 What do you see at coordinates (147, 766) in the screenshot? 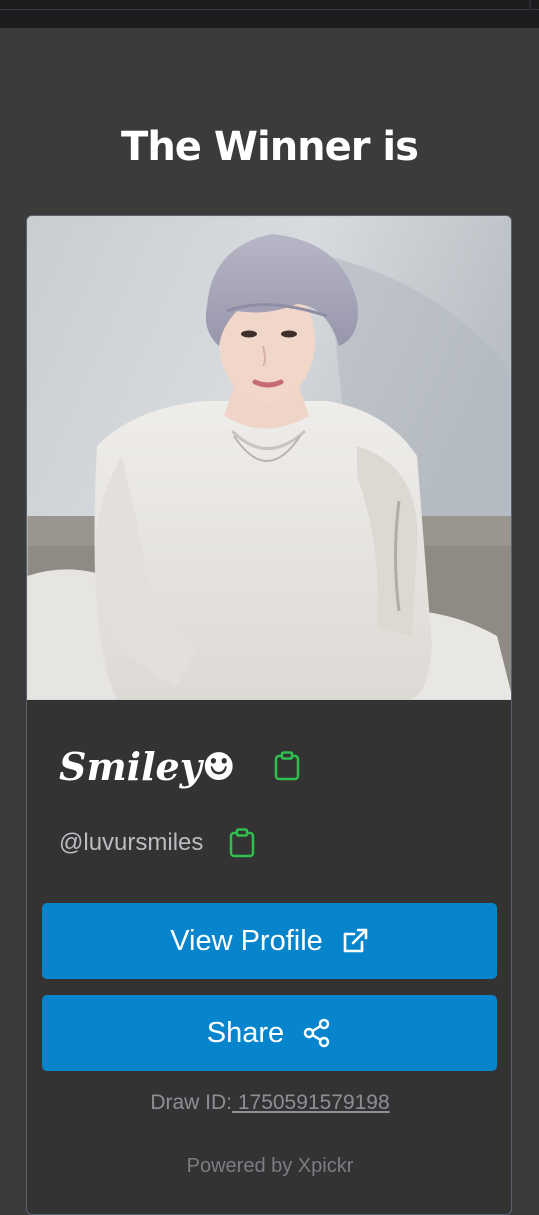
I see `winner-display-name: 𝑺𝒎𝒊𝒍𝒆𝒚☻` at bounding box center [147, 766].